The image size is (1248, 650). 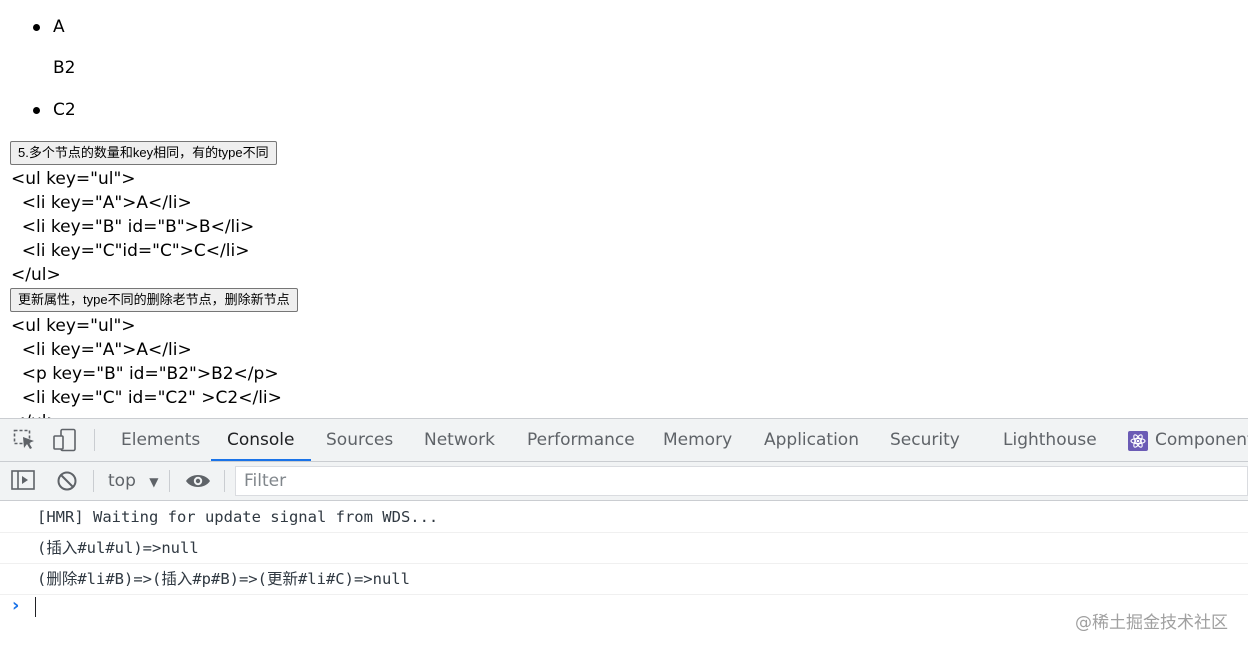 What do you see at coordinates (25, 440) in the screenshot?
I see `inspect-element-icon` at bounding box center [25, 440].